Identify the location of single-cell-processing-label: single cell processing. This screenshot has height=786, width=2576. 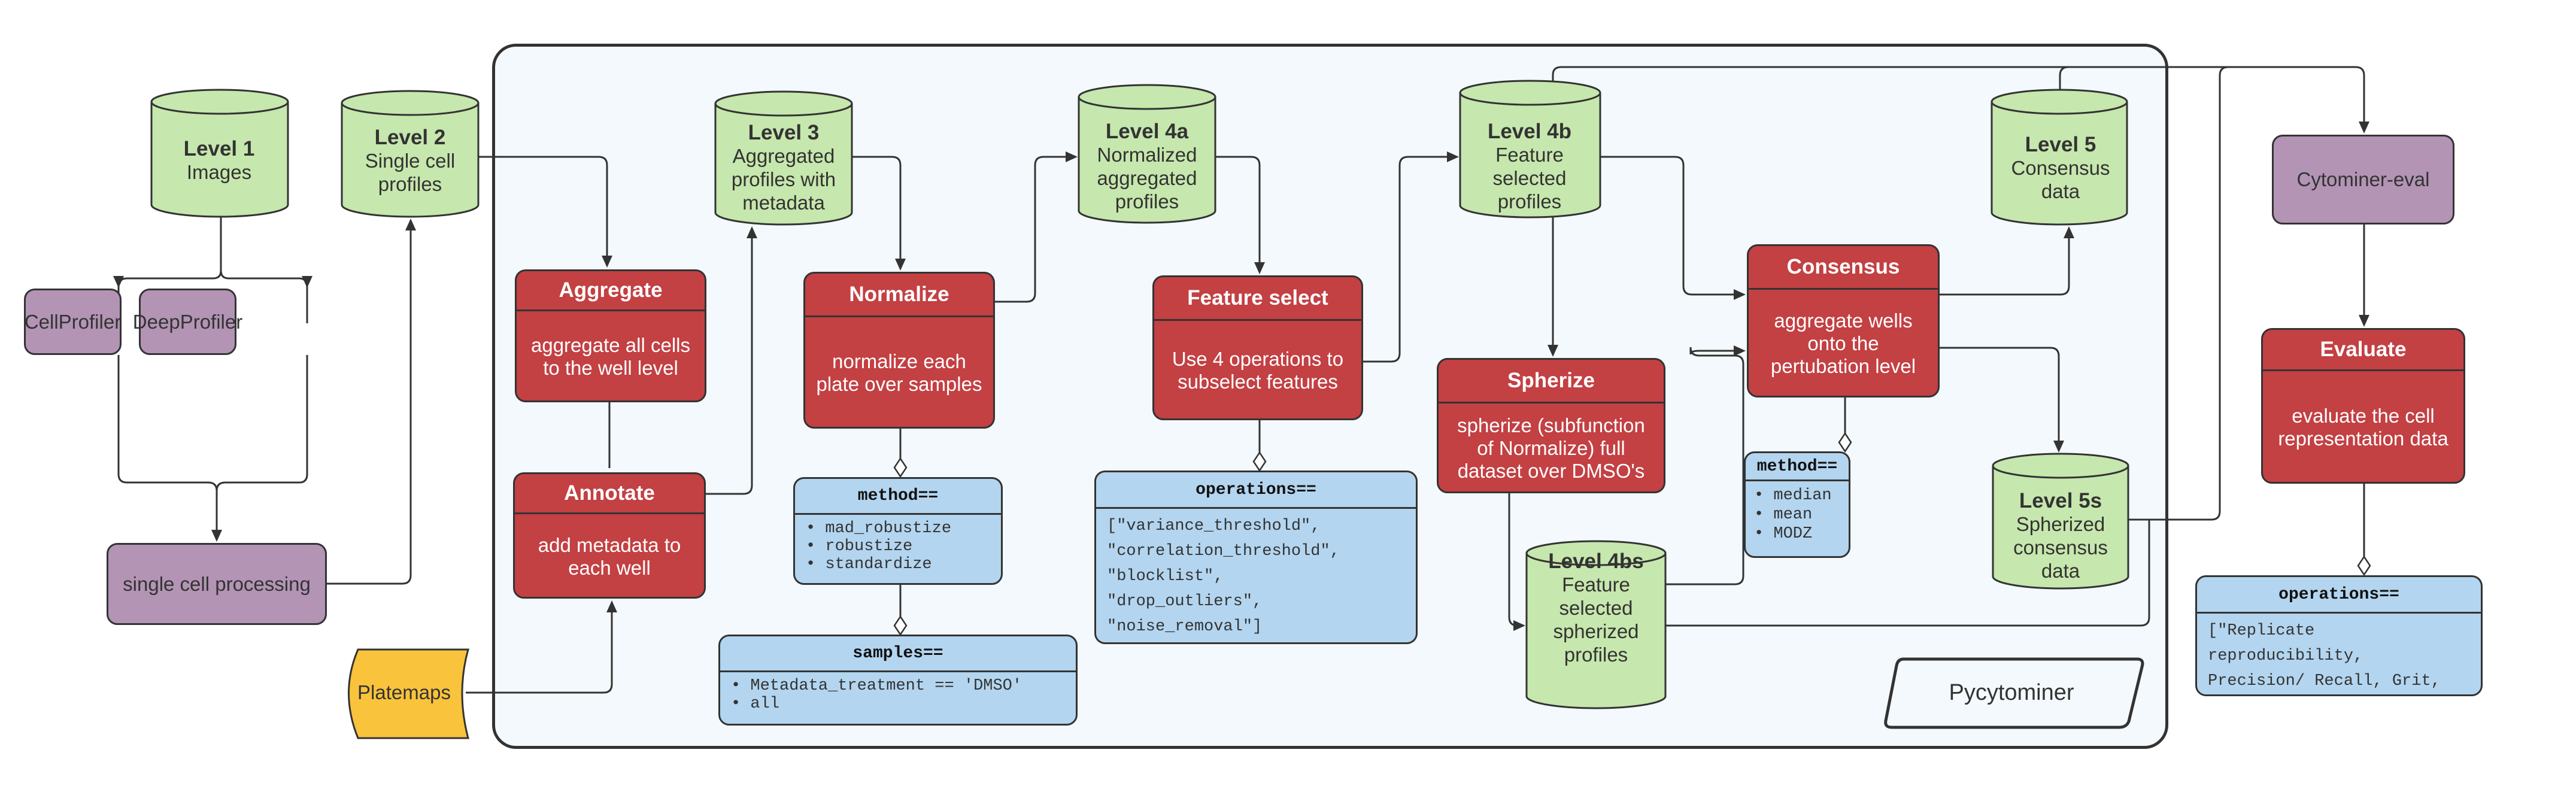
(217, 583).